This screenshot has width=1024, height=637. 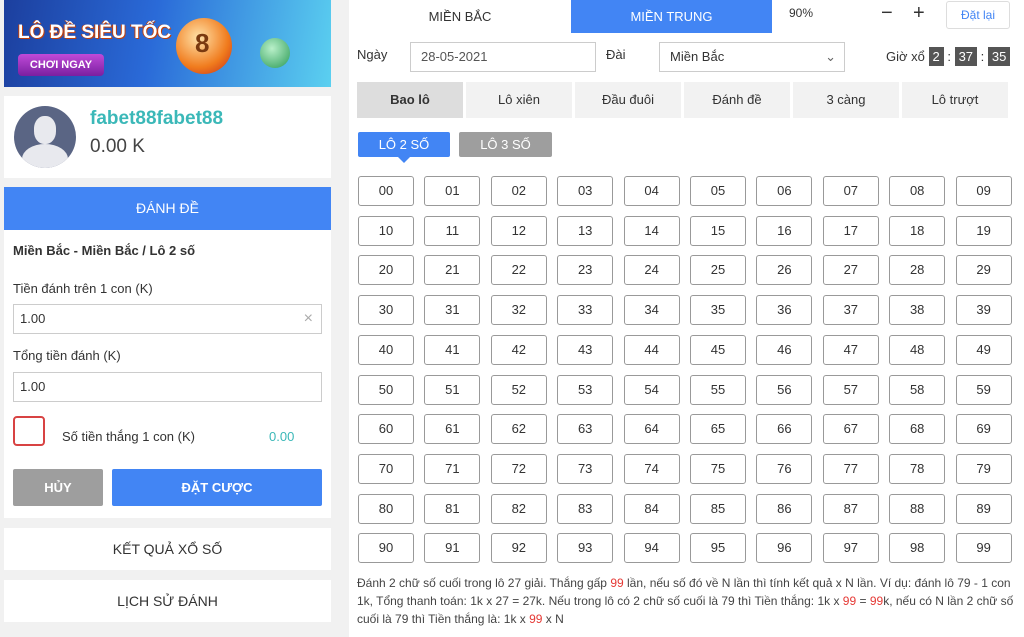 I want to click on number-button: 32, so click(x=518, y=310).